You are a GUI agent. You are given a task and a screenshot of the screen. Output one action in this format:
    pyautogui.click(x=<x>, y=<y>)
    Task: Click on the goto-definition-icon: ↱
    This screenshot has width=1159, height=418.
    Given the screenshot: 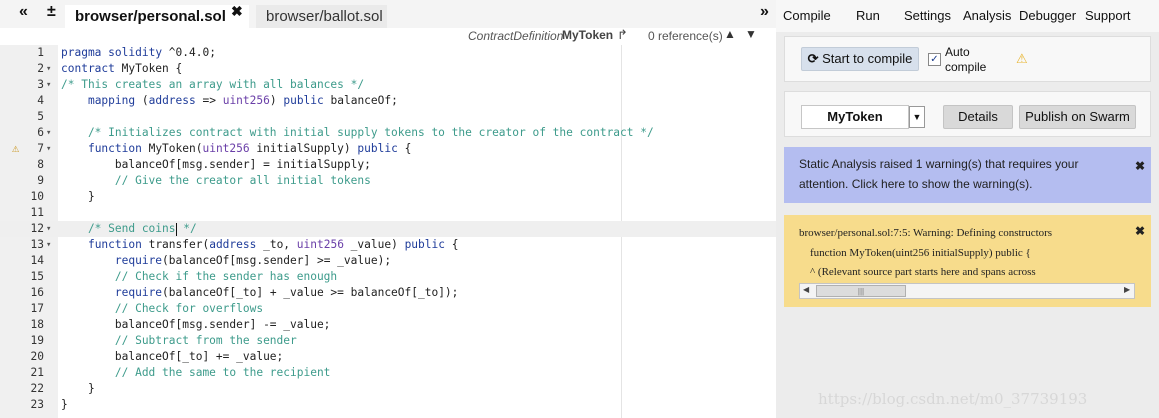 What is the action you would take?
    pyautogui.click(x=622, y=35)
    